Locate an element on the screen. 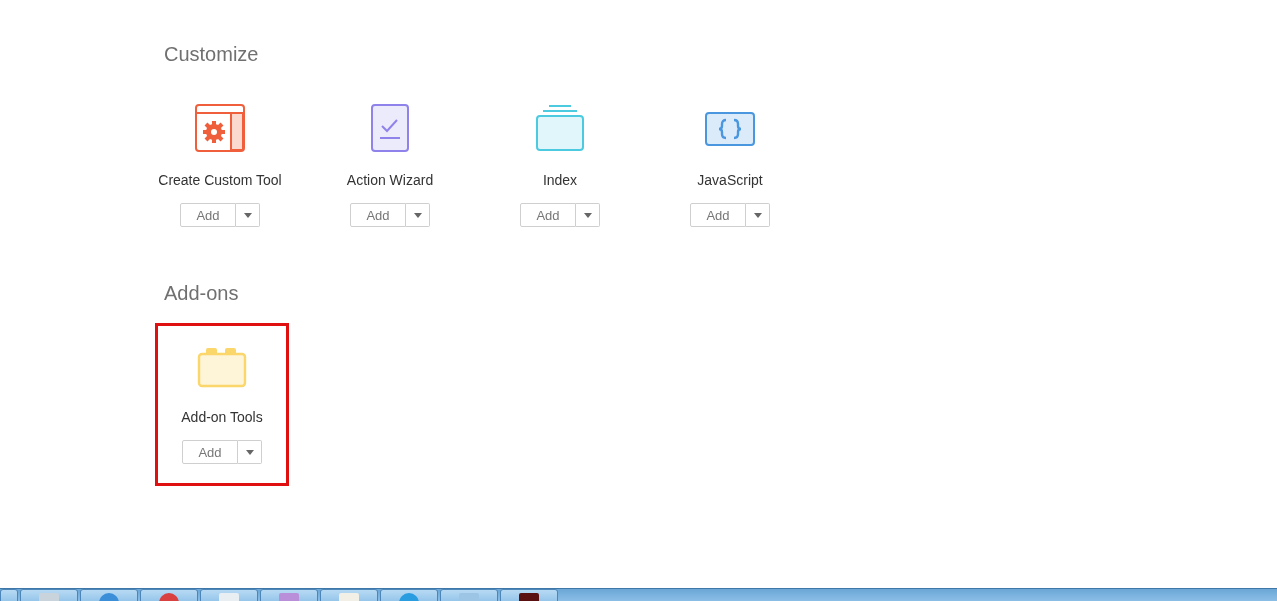 Image resolution: width=1277 pixels, height=601 pixels. tool-label: Index is located at coordinates (560, 180).